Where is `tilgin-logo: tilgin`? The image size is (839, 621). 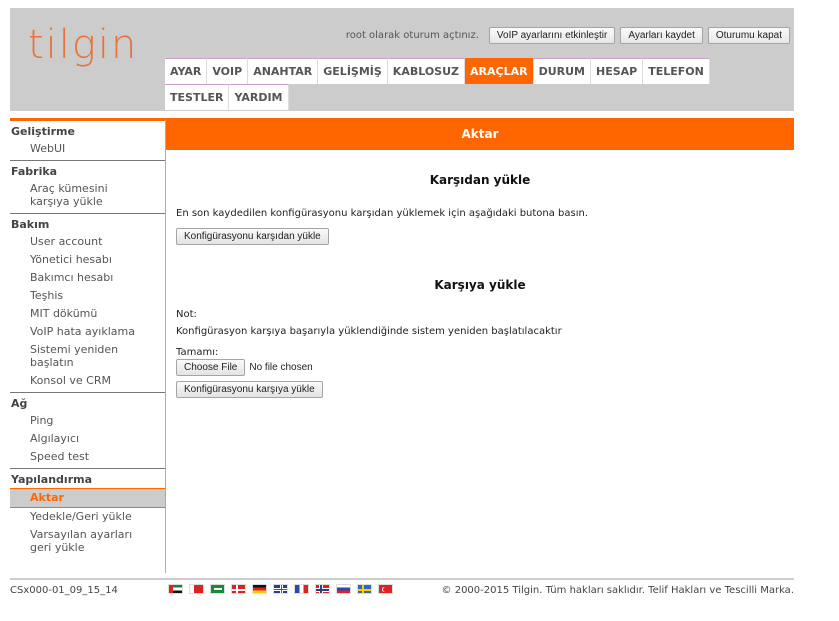 tilgin-logo: tilgin is located at coordinates (83, 45).